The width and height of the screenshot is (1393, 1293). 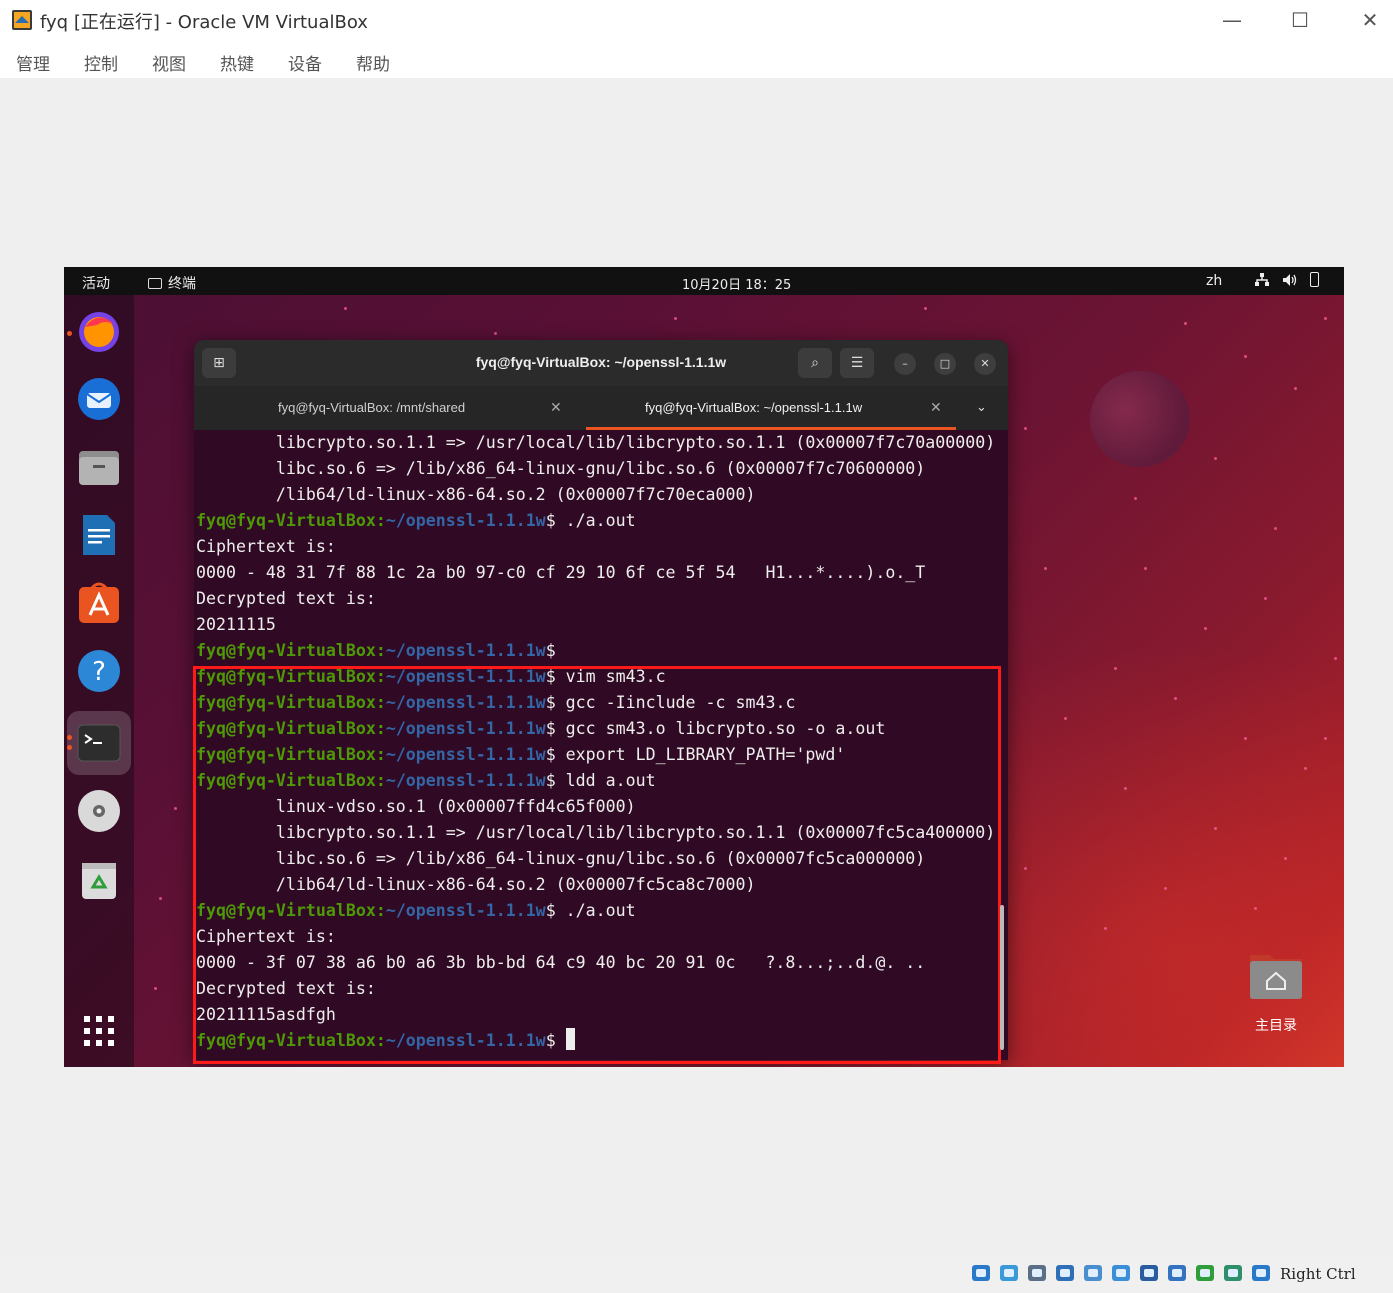 I want to click on menu-control: 控制, so click(x=101, y=62).